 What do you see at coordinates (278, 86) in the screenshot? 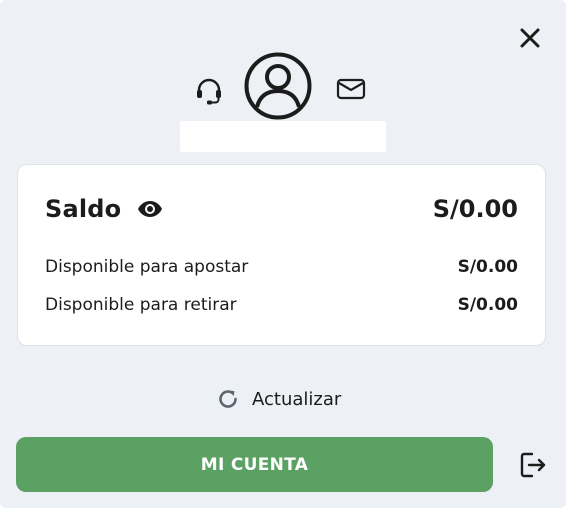
I see `user-circle-icon` at bounding box center [278, 86].